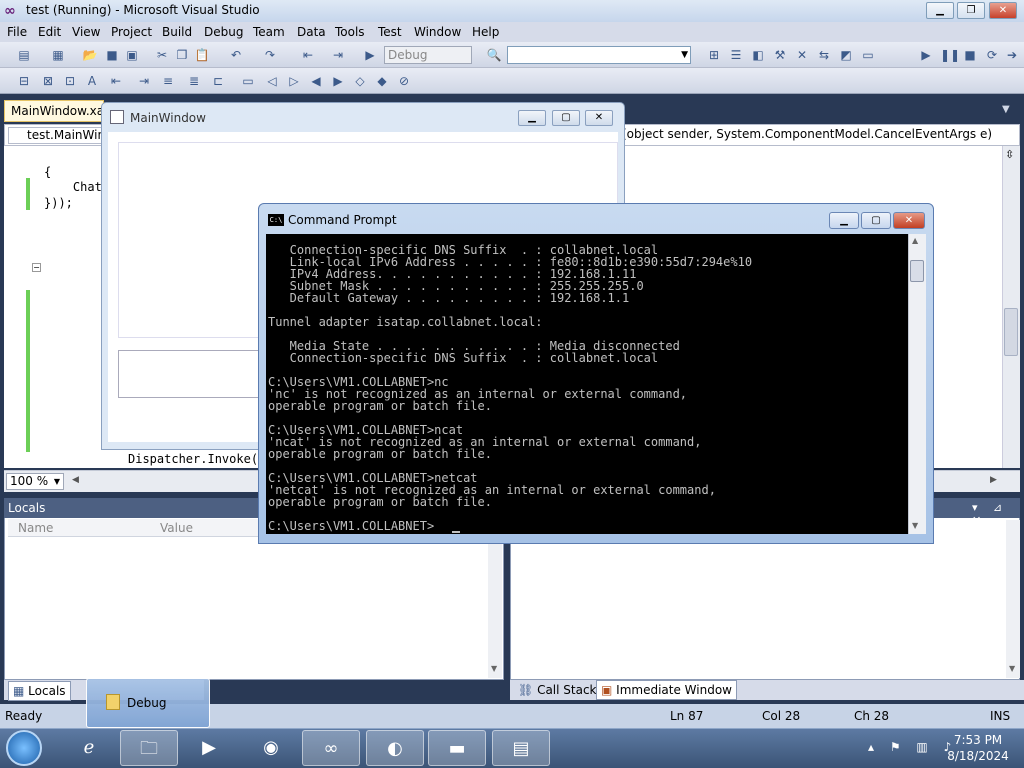 The width and height of the screenshot is (1024, 768). Describe the element at coordinates (350, 32) in the screenshot. I see `menu-tools: Tools` at that location.